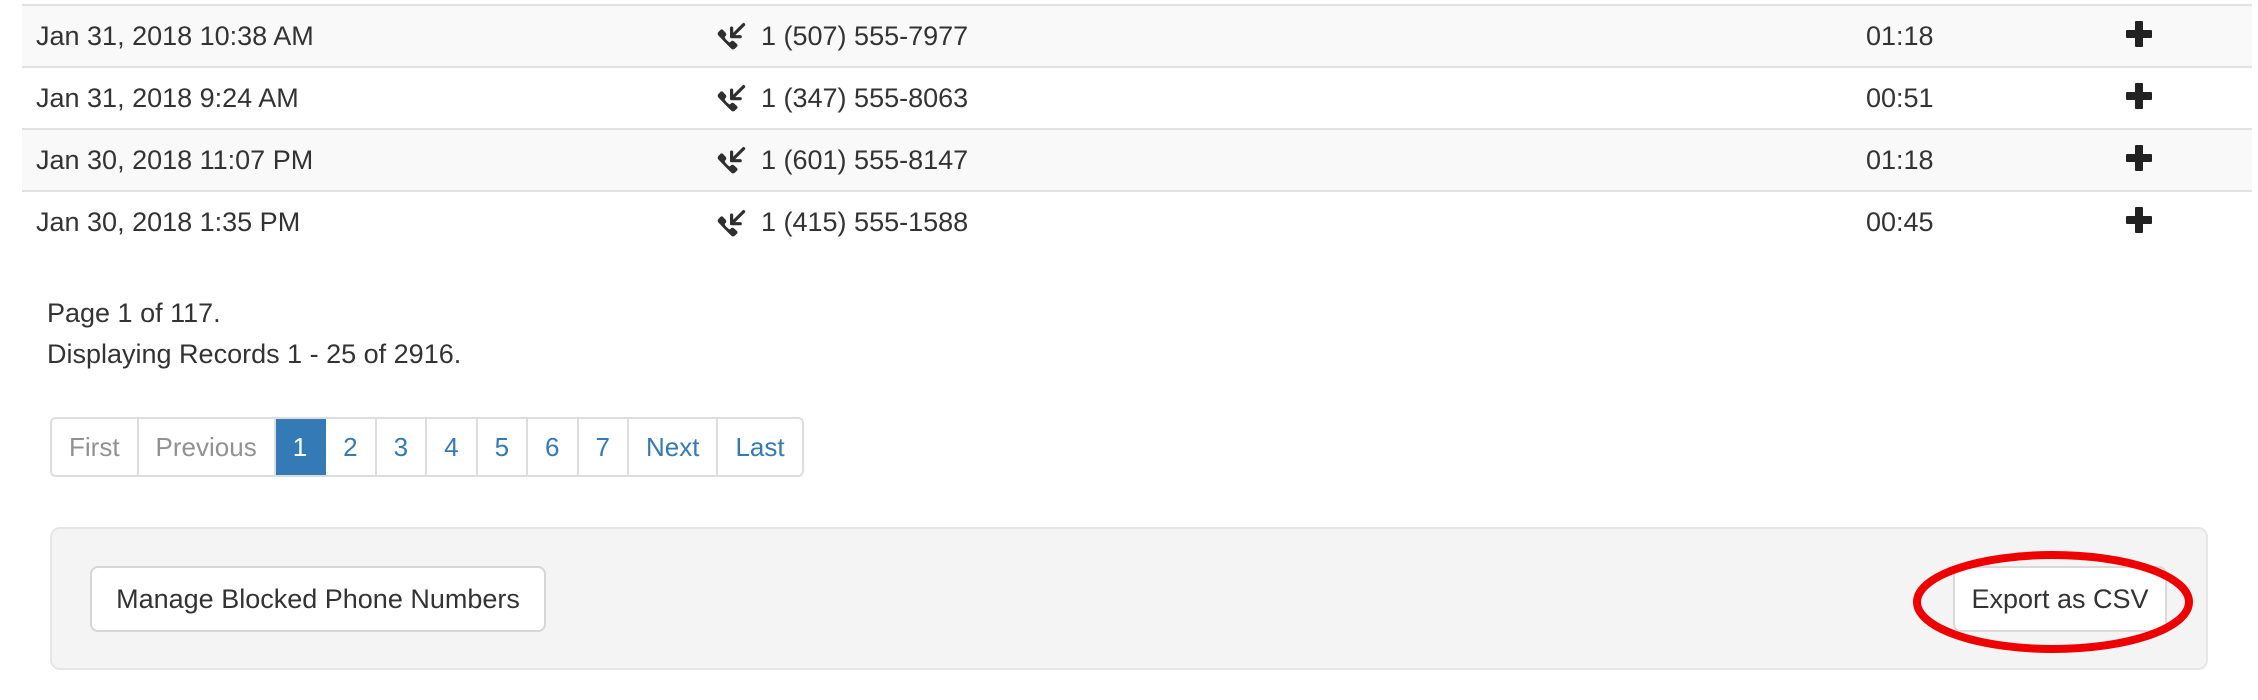  Describe the element at coordinates (865, 35) in the screenshot. I see `call-phone-number: 1 (507) 555-7977` at that location.